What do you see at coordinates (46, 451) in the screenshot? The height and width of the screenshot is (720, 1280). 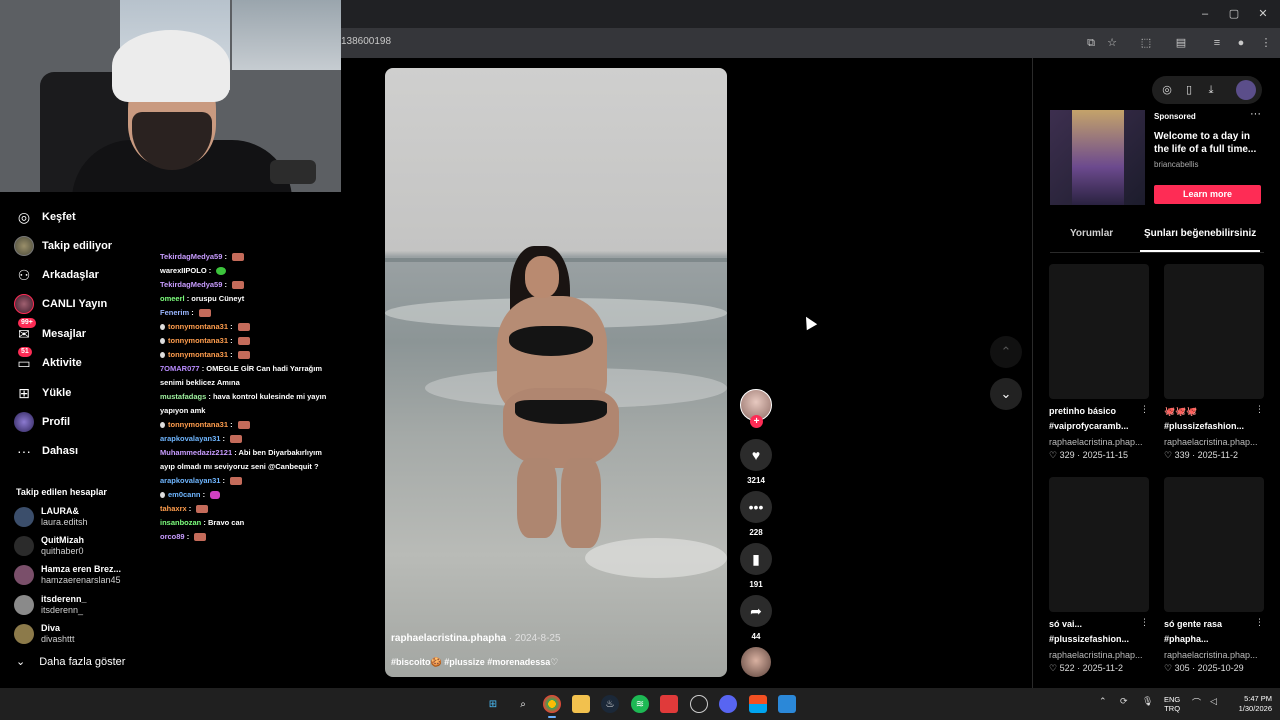 I see `sidebar-item-more: ··· Dahası` at bounding box center [46, 451].